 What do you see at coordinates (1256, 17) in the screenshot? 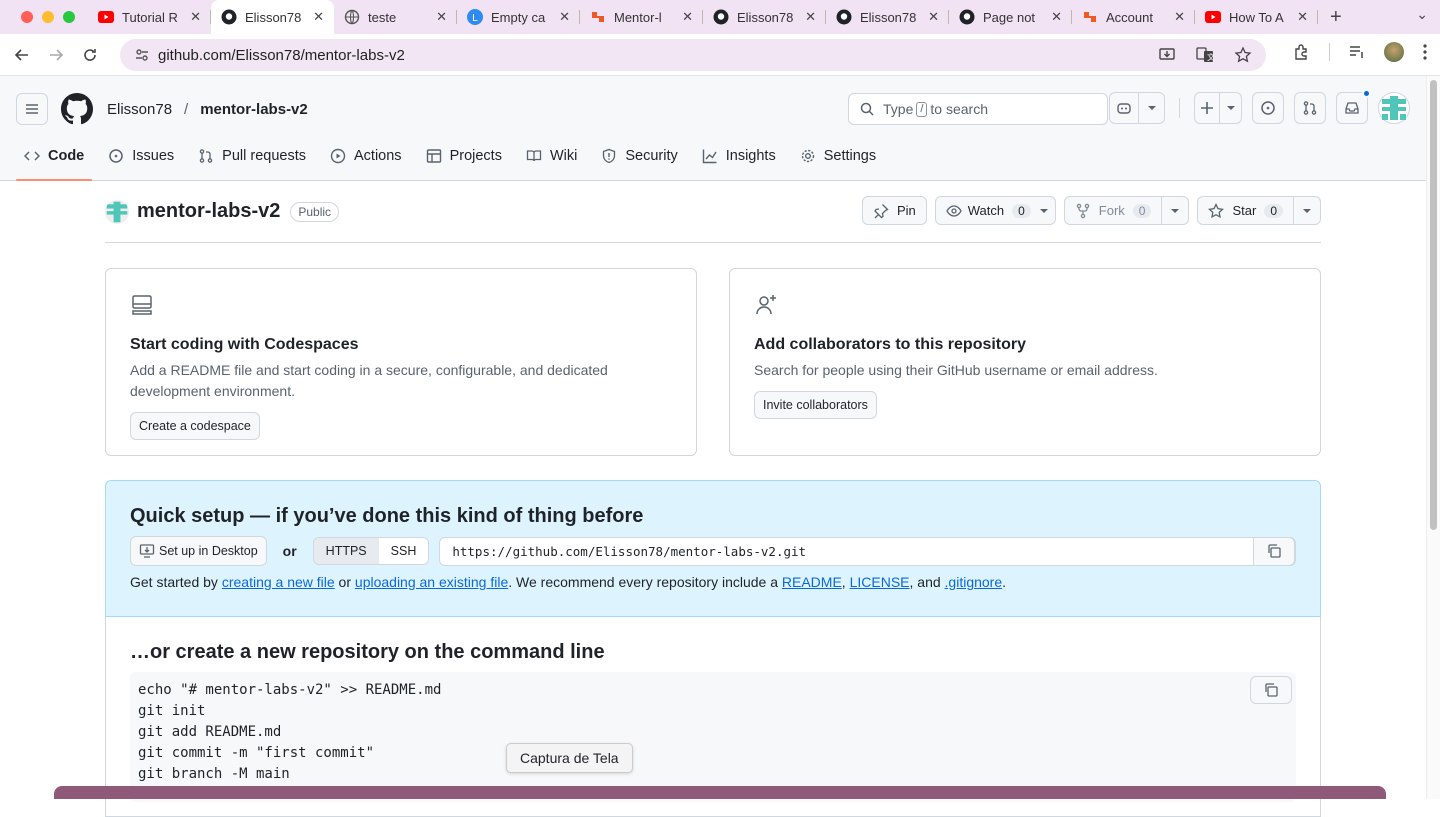
I see `browser-tab: How To A ✕` at bounding box center [1256, 17].